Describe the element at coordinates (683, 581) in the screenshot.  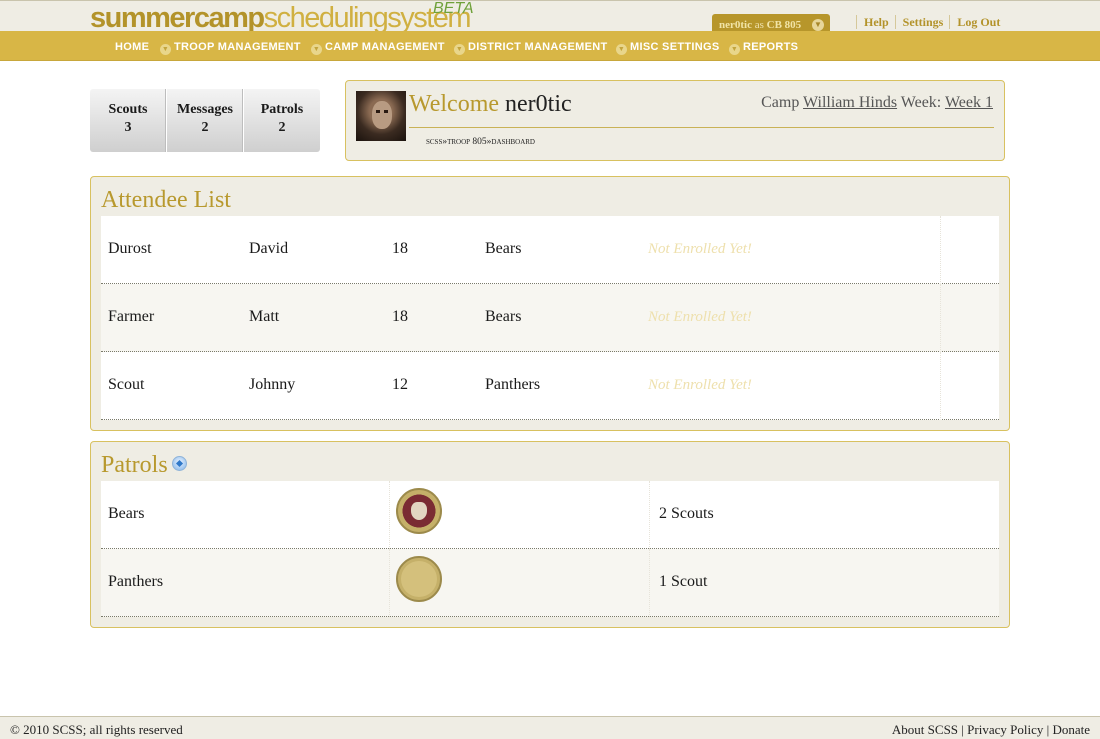
I see `patrol-scout-count: 1 Scout` at that location.